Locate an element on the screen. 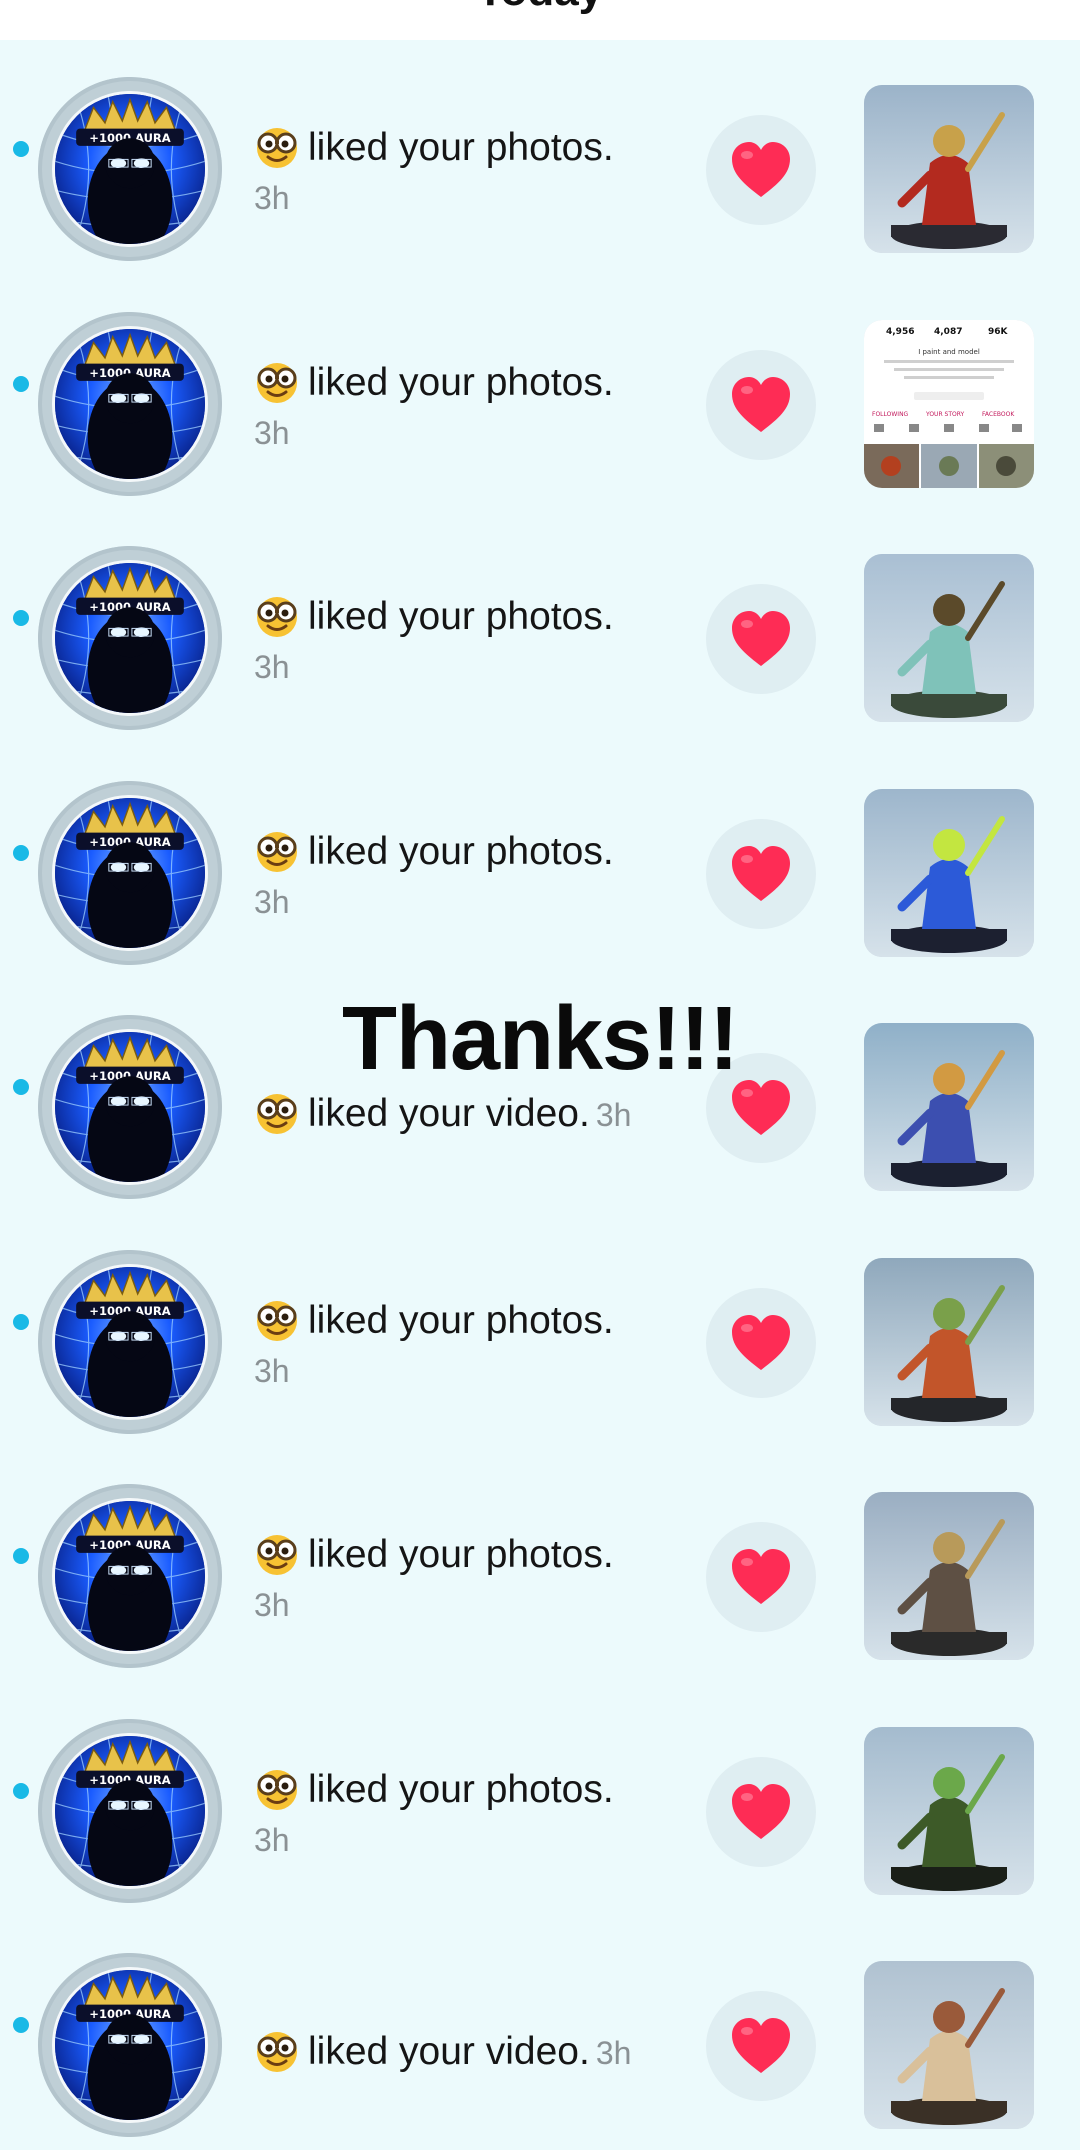 This screenshot has height=2150, width=1080. profile-stat: 4,087 is located at coordinates (948, 332).